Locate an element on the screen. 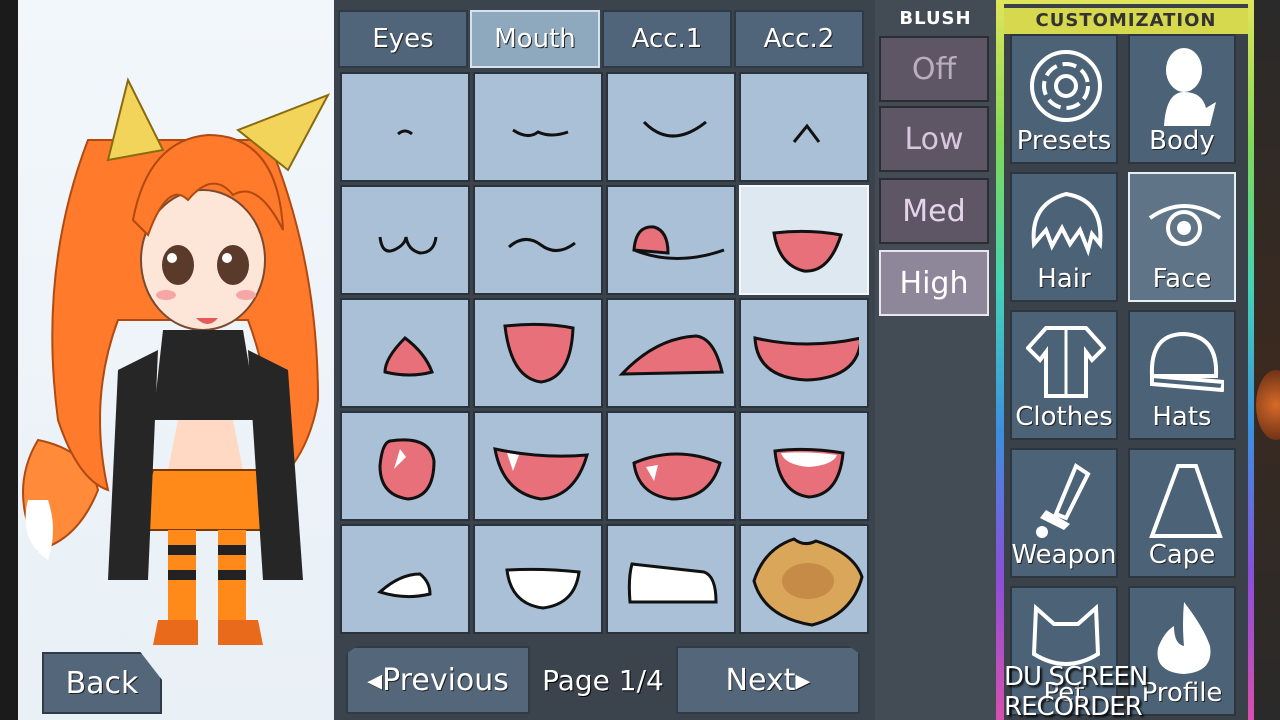 The width and height of the screenshot is (1280, 720). blush-med-button: Med is located at coordinates (934, 211).